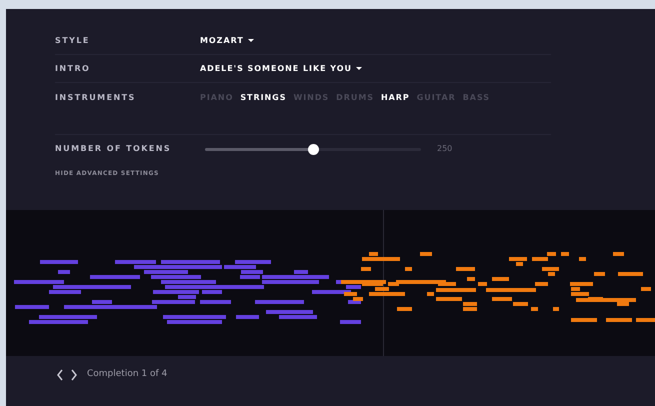 This screenshot has height=406, width=655. I want to click on token-count: 250, so click(444, 149).